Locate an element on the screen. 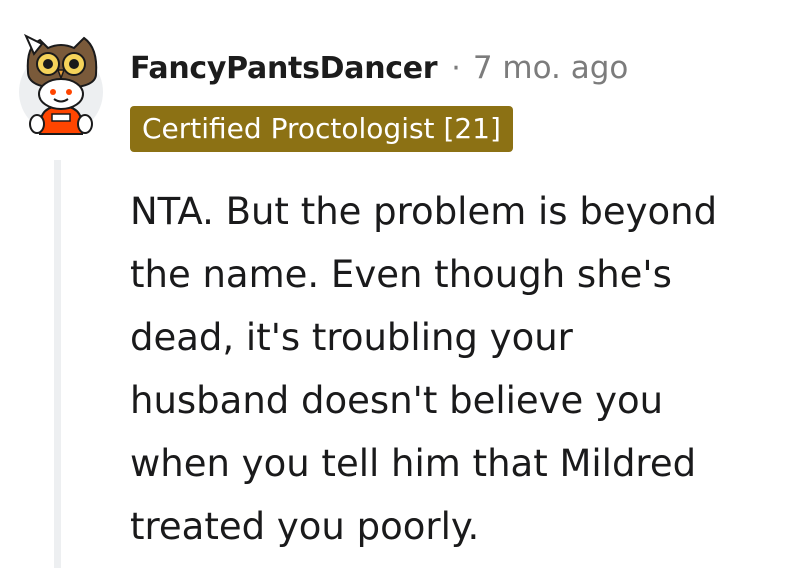  timestamp: 7 mo. ago is located at coordinates (551, 68).